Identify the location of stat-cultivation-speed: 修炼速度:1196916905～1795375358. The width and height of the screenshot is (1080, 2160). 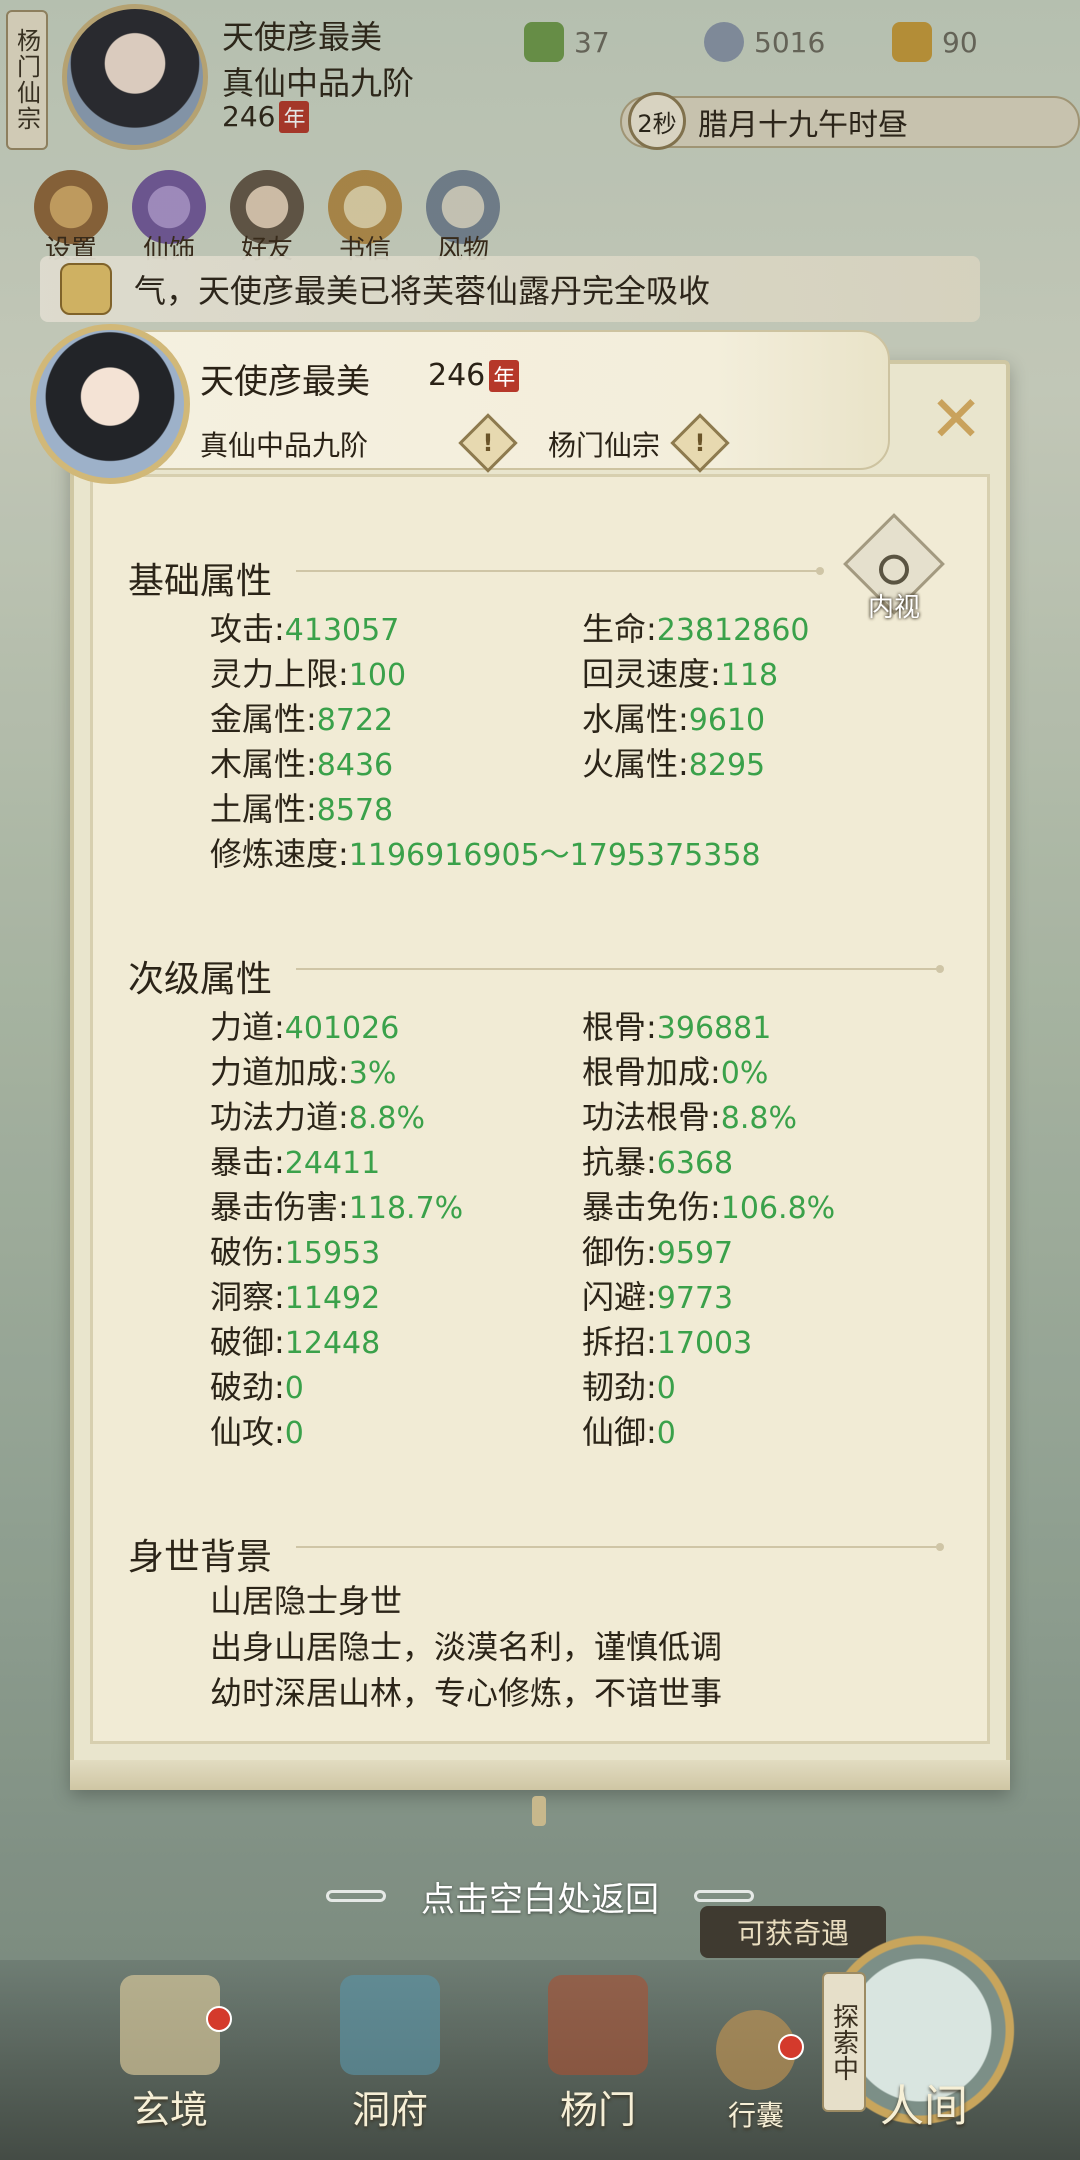
(485, 854).